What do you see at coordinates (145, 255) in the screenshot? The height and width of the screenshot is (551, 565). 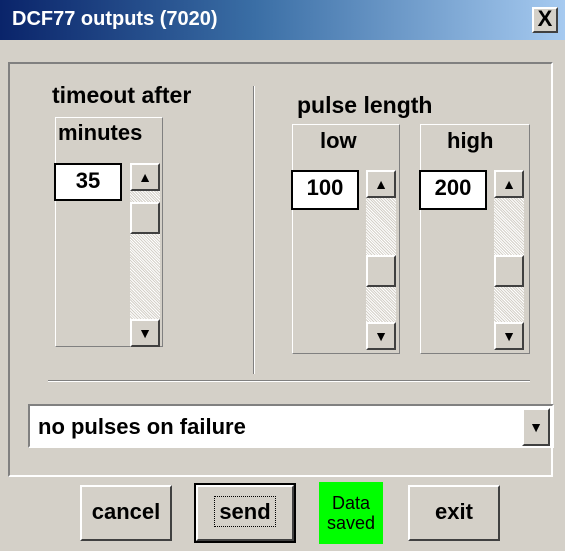 I see `timeout-scrollbar: ▲ ▼` at bounding box center [145, 255].